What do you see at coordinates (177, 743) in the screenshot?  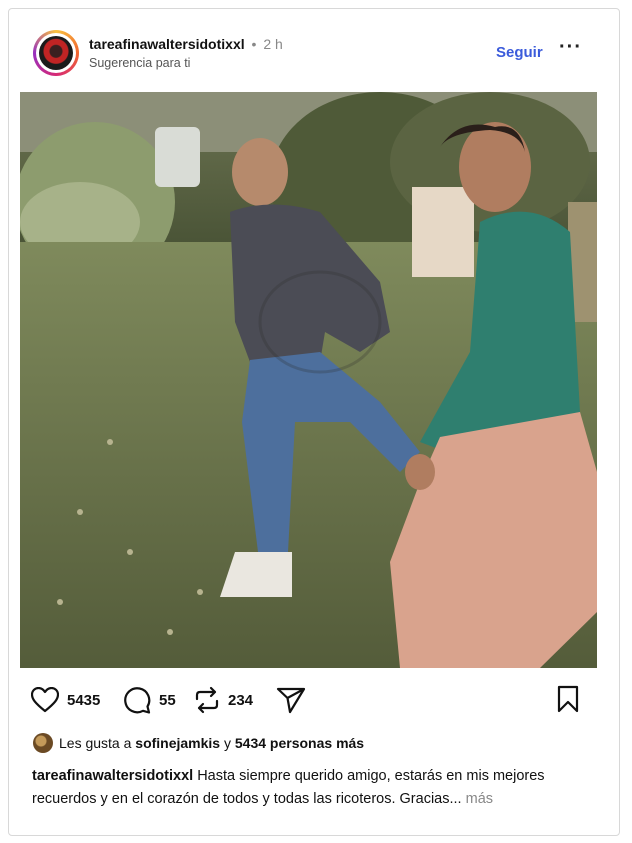 I see `liker-username: sofinejamkis` at bounding box center [177, 743].